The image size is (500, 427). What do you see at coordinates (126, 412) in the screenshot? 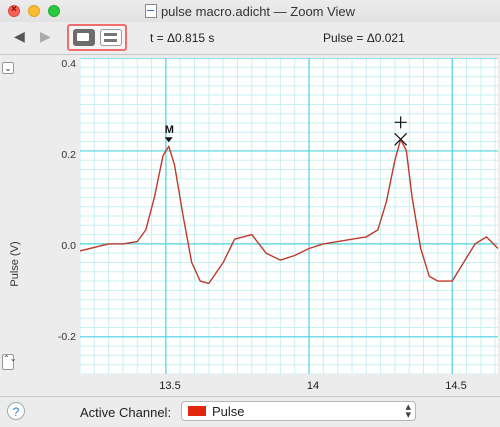
I see `active-channel-label: Active Channel:` at bounding box center [126, 412].